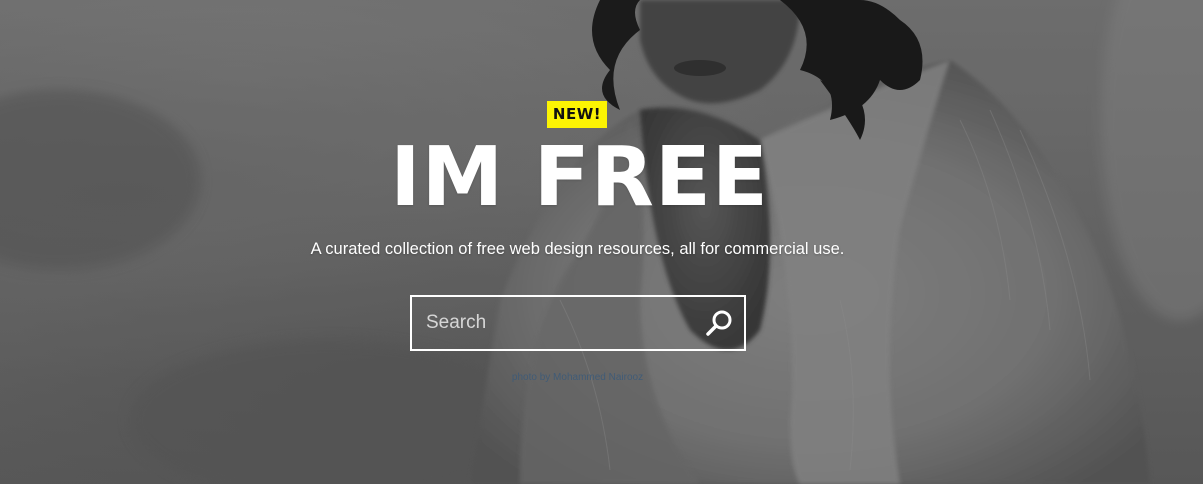 This screenshot has height=484, width=1203. I want to click on new-badge: NEW!, so click(577, 114).